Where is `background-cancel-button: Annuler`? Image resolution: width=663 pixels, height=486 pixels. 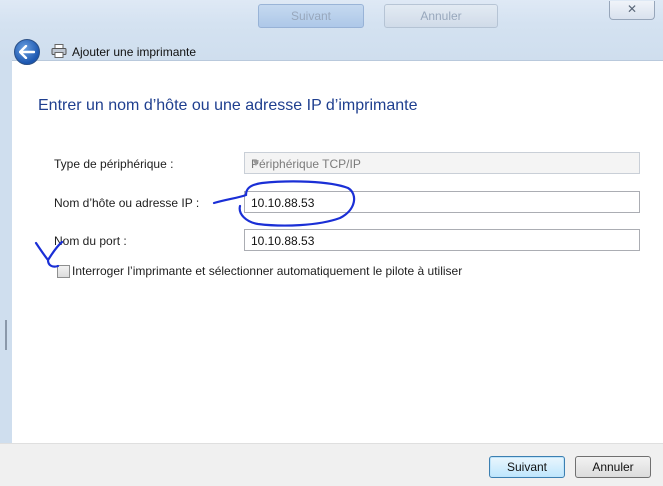 background-cancel-button: Annuler is located at coordinates (441, 16).